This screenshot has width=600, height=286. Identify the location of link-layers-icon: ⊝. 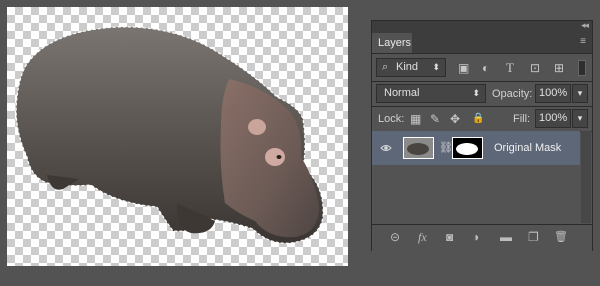
(395, 237).